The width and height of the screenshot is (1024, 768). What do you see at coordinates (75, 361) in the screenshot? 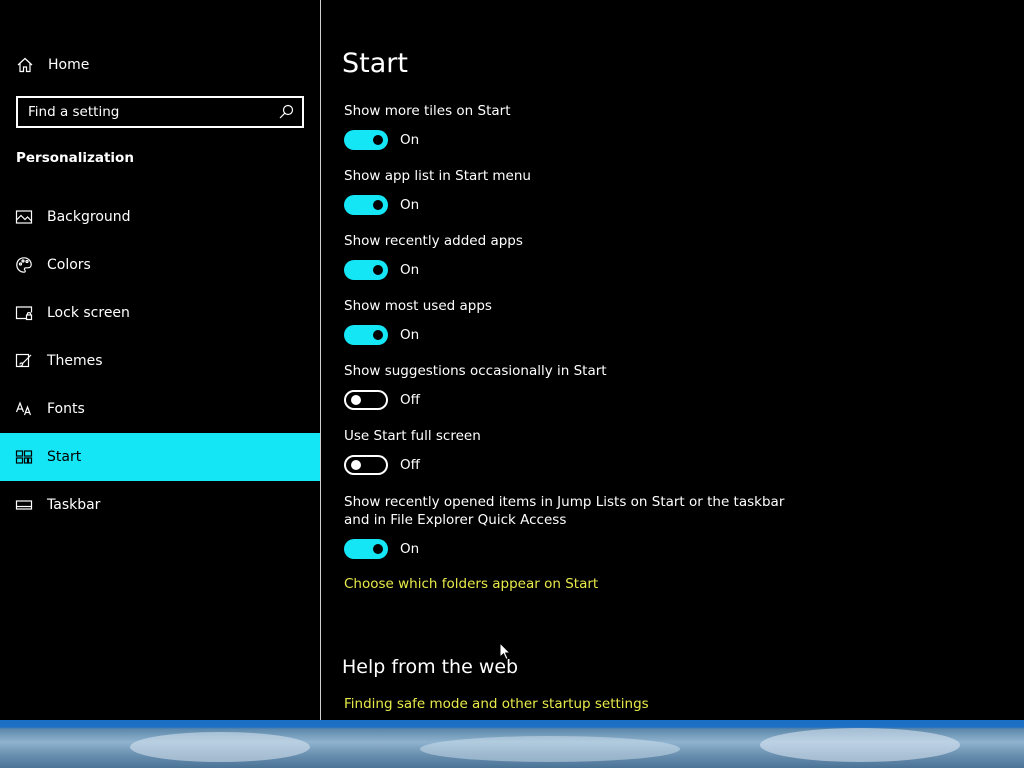
I see `sidebar-item-label: Themes` at bounding box center [75, 361].